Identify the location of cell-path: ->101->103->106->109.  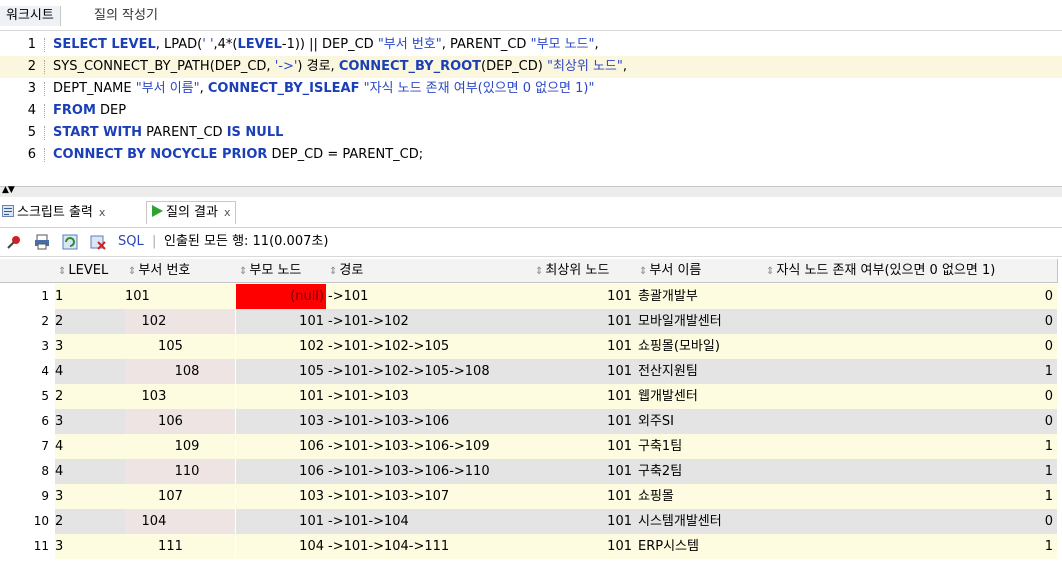
(429, 446).